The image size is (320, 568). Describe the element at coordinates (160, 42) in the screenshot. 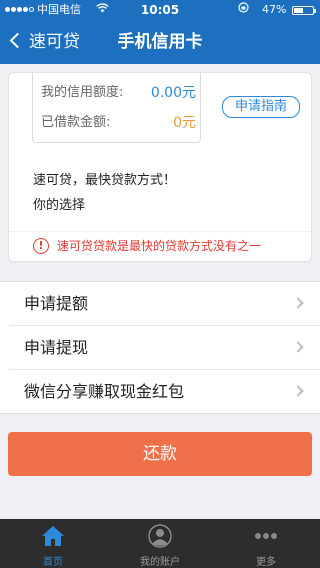

I see `navigation-bar: 速可贷 手机信用卡` at that location.